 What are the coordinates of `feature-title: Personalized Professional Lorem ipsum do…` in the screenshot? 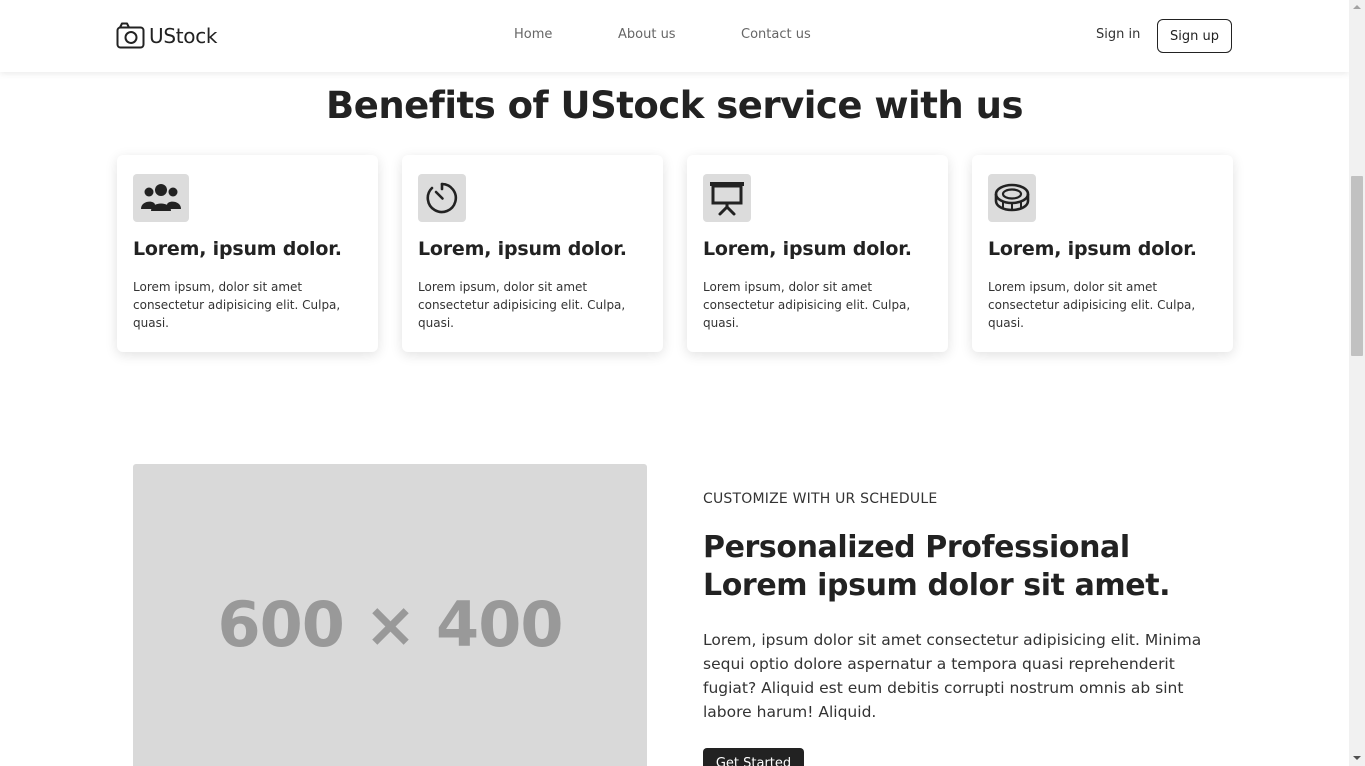 It's located at (937, 566).